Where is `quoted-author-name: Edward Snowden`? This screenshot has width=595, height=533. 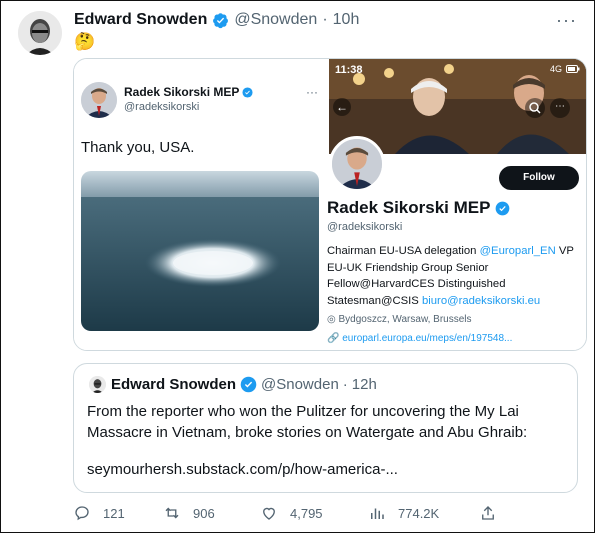 quoted-author-name: Edward Snowden is located at coordinates (174, 384).